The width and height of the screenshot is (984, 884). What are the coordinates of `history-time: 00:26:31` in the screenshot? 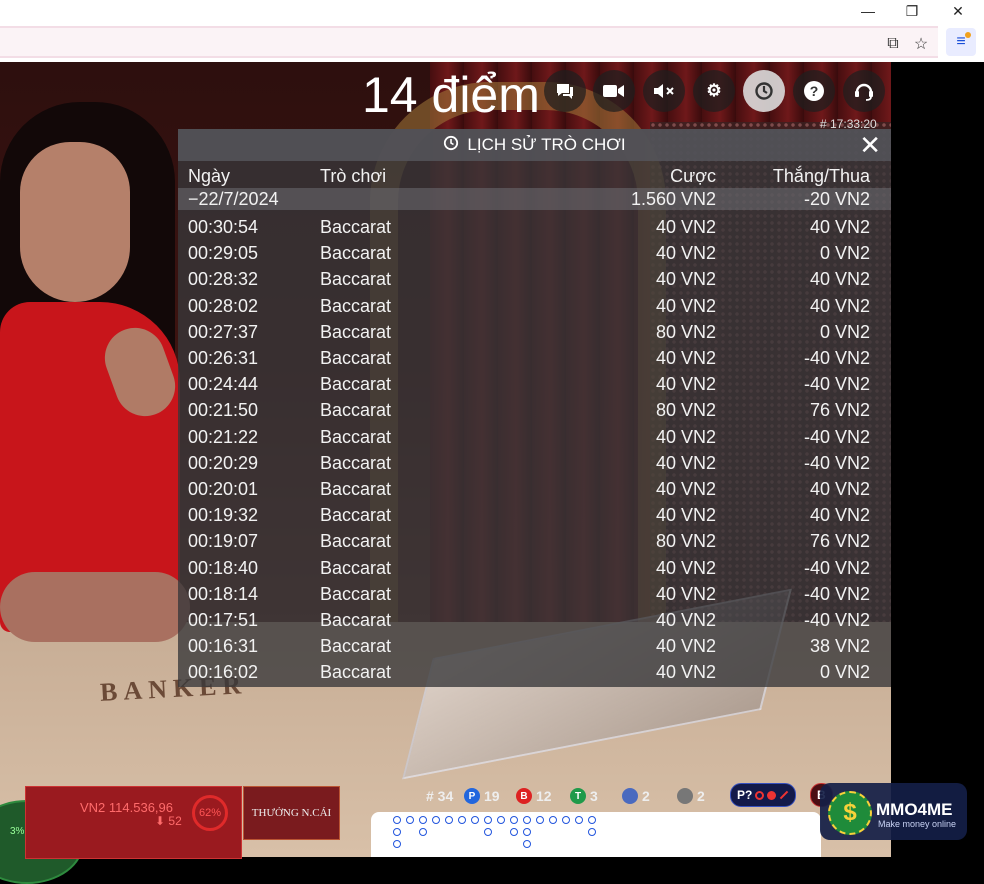 It's located at (223, 358).